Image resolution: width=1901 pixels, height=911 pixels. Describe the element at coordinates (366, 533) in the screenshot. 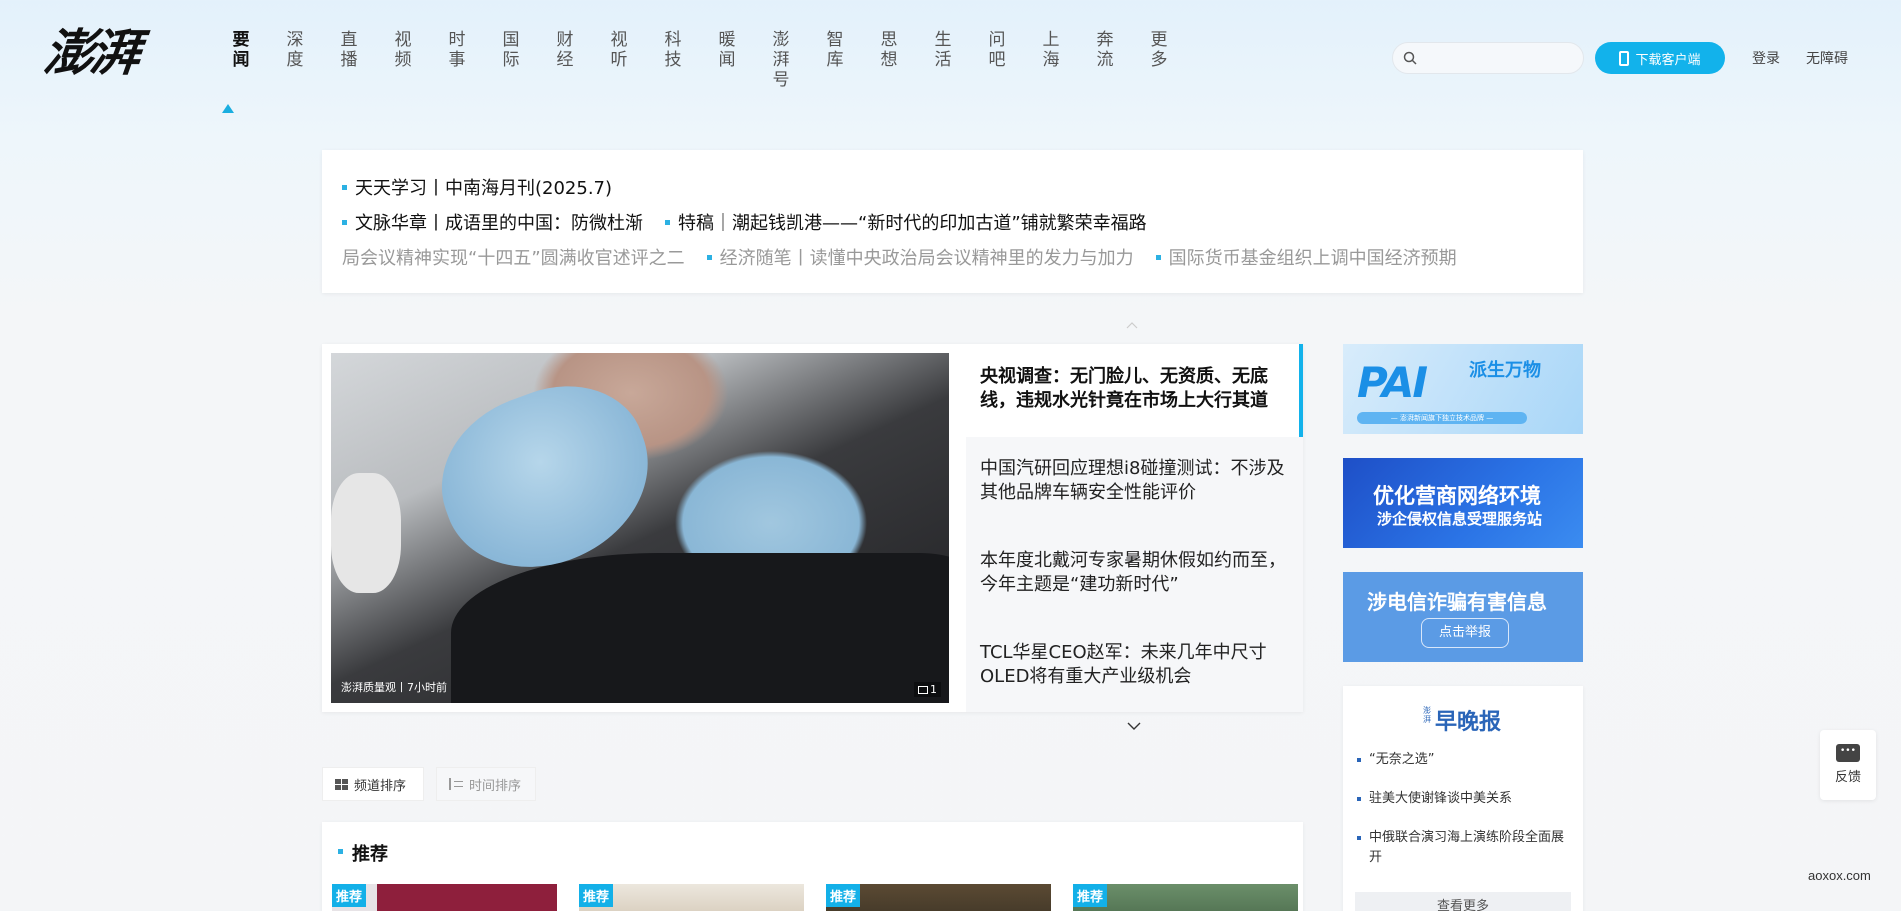

I see `glove-shape` at that location.